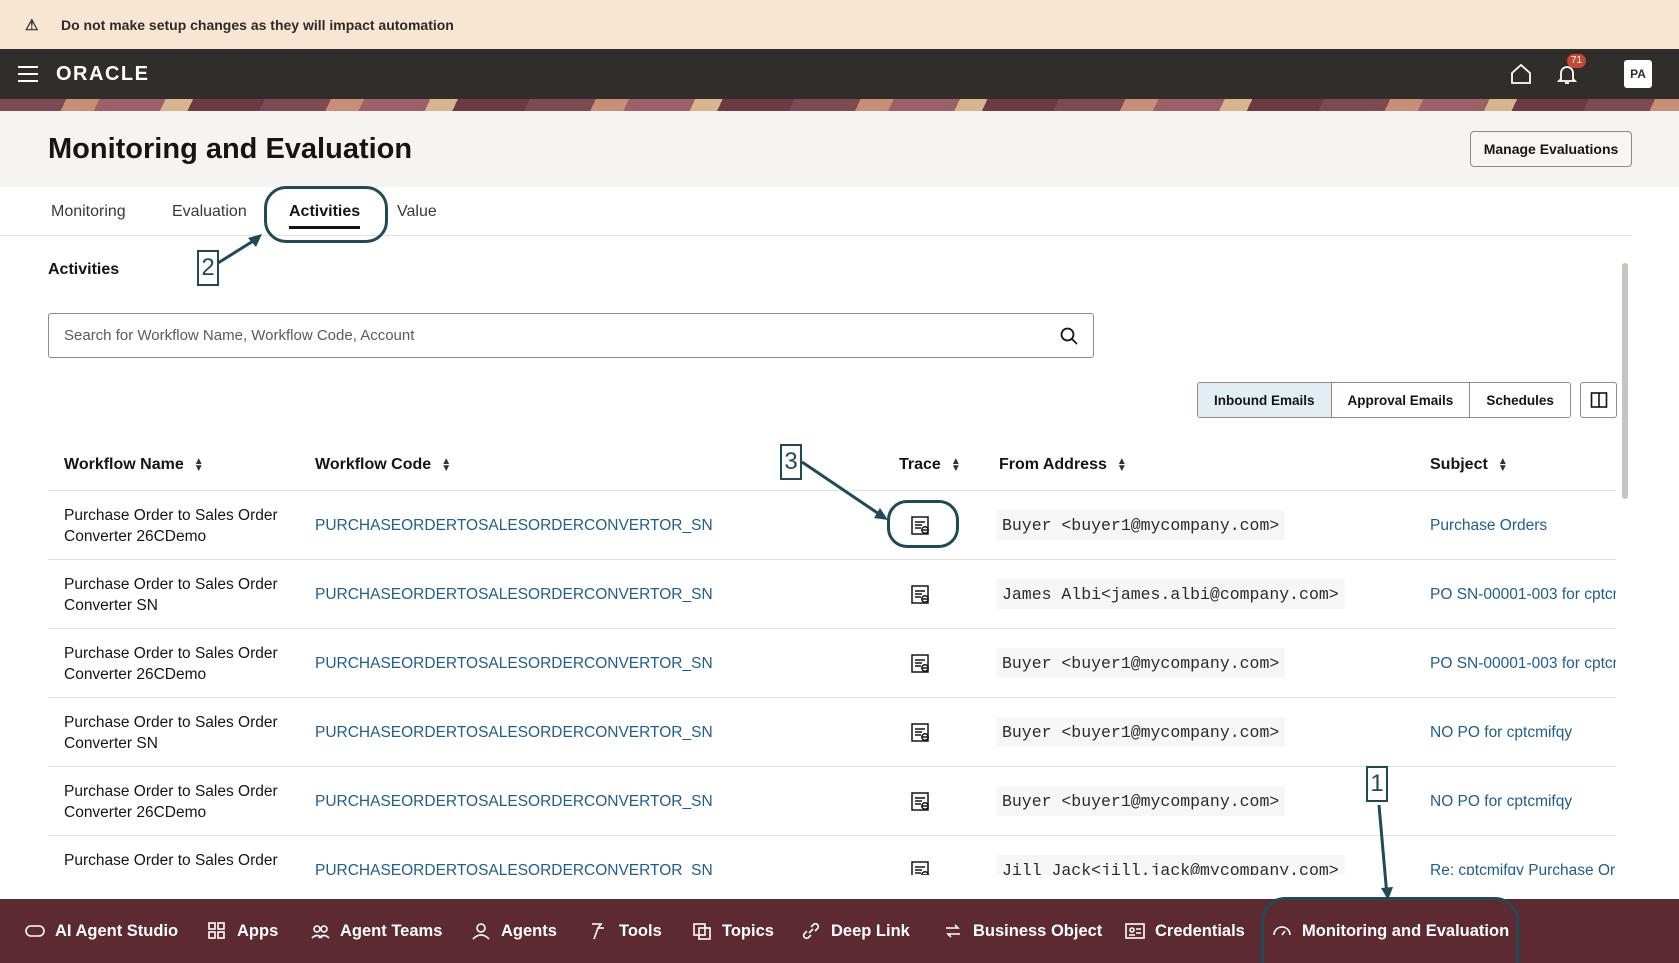 The height and width of the screenshot is (963, 1679). Describe the element at coordinates (320, 932) in the screenshot. I see `agent-teams-icon` at that location.